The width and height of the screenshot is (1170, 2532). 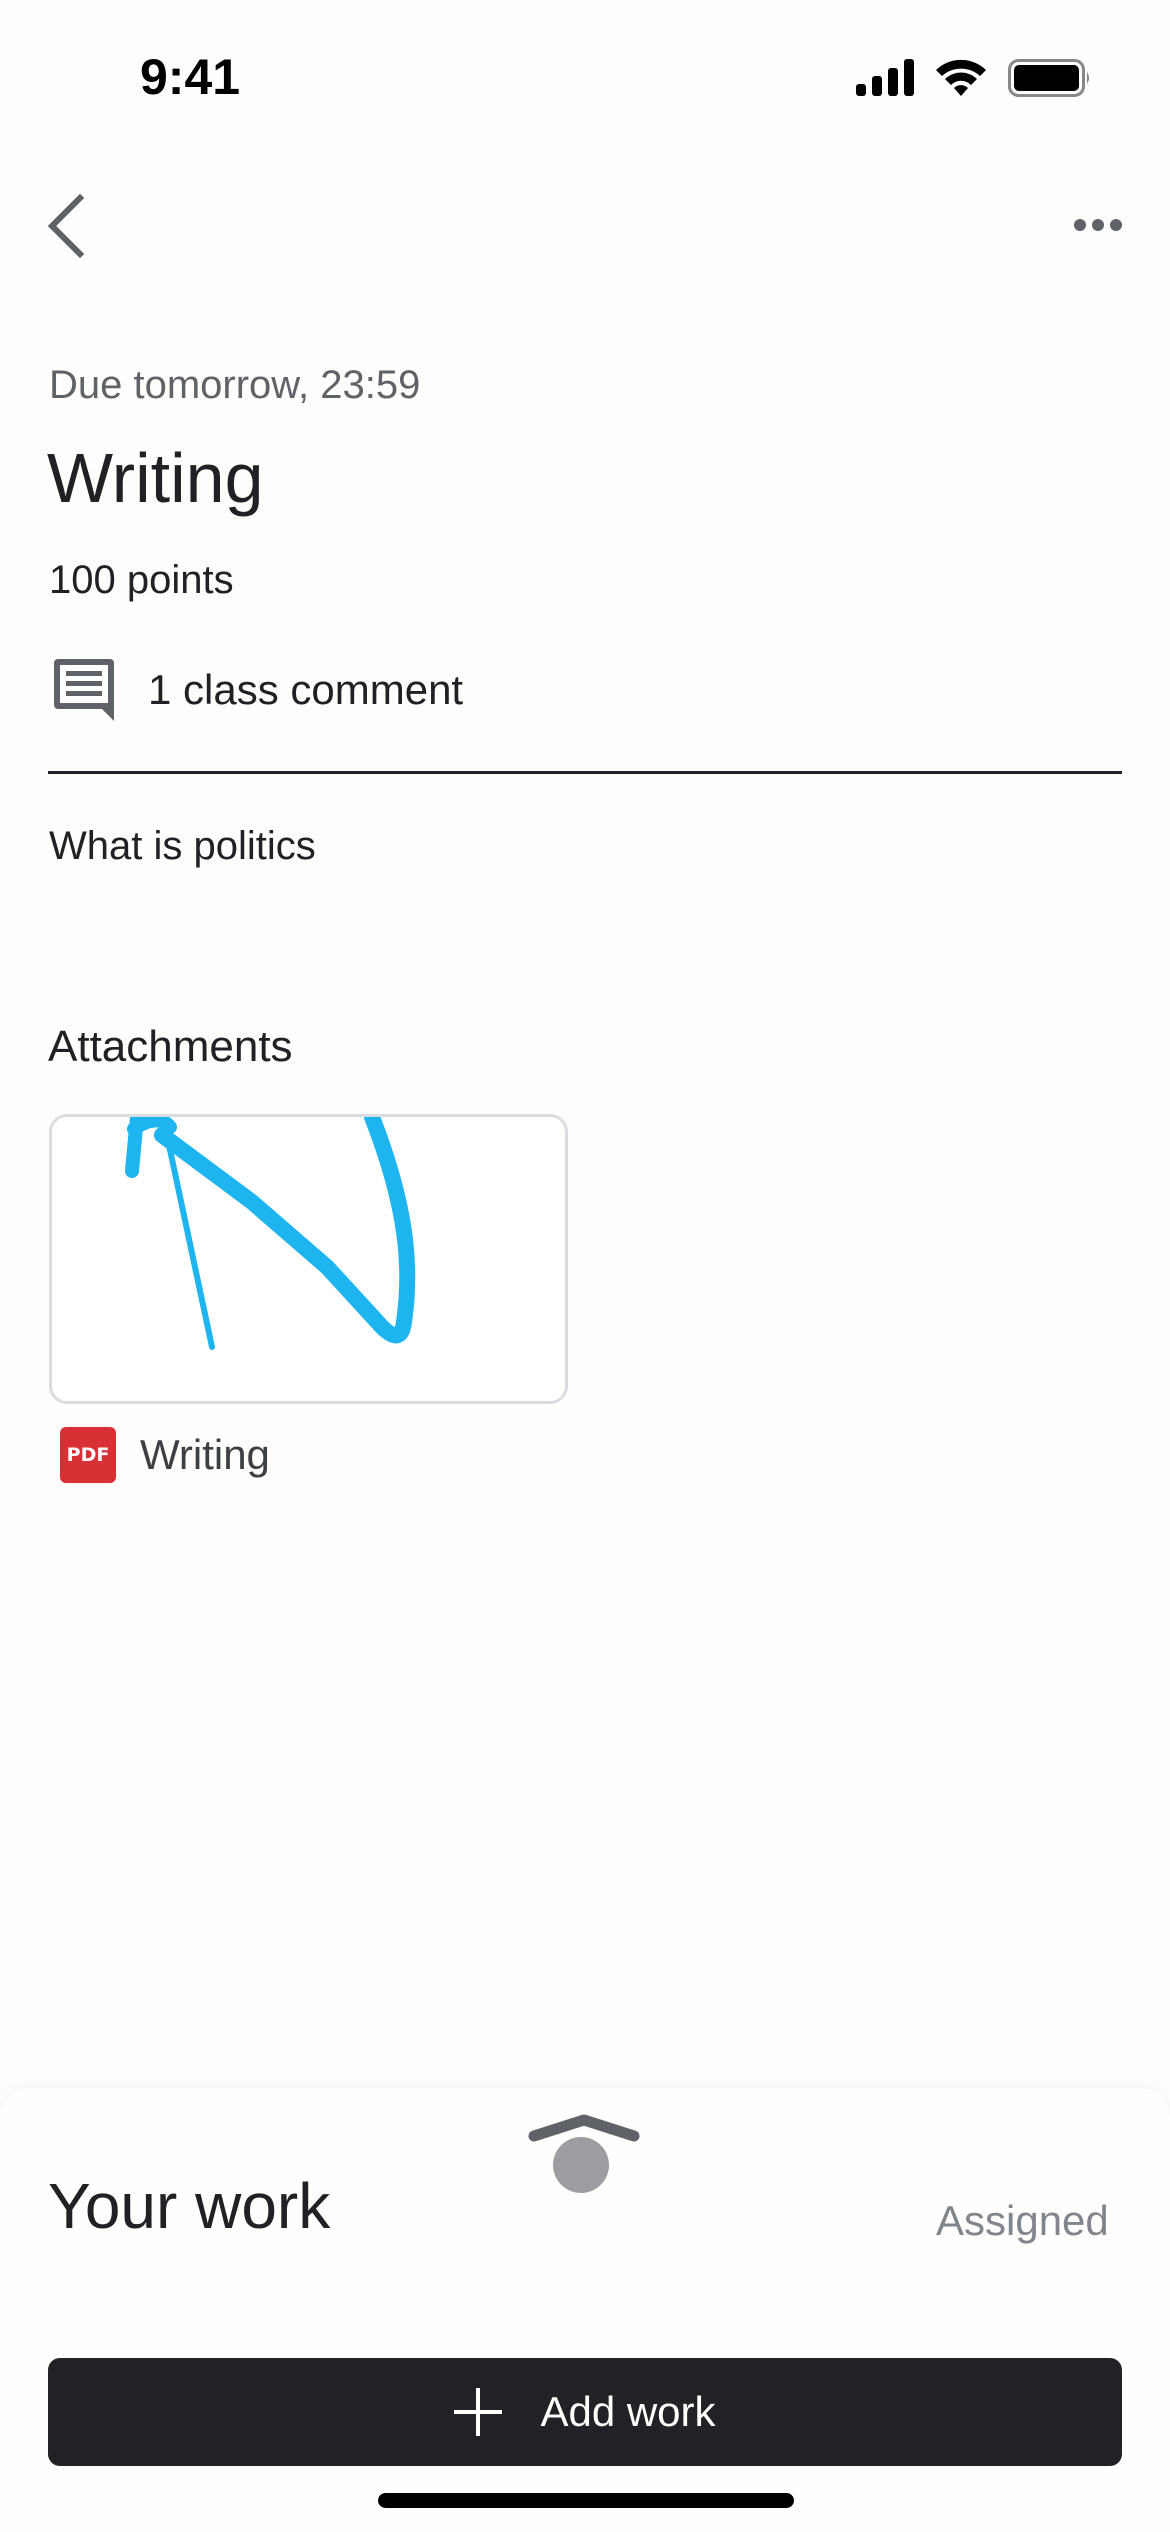 I want to click on section-divider, so click(x=585, y=772).